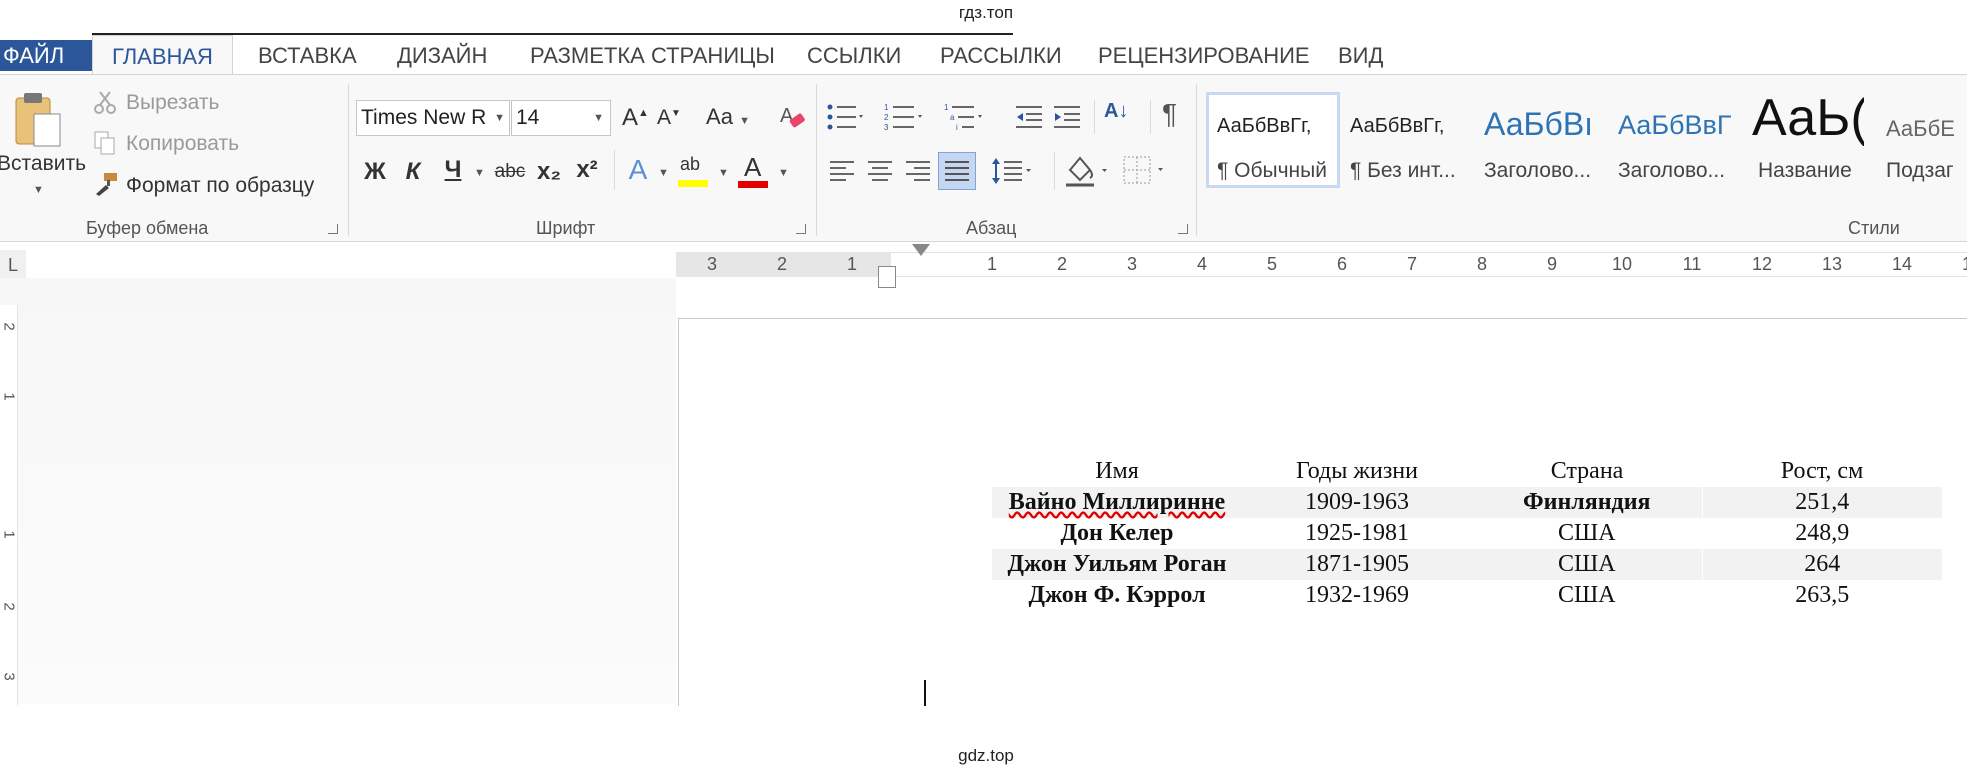  What do you see at coordinates (510, 172) in the screenshot?
I see `strikethrough-button: abc` at bounding box center [510, 172].